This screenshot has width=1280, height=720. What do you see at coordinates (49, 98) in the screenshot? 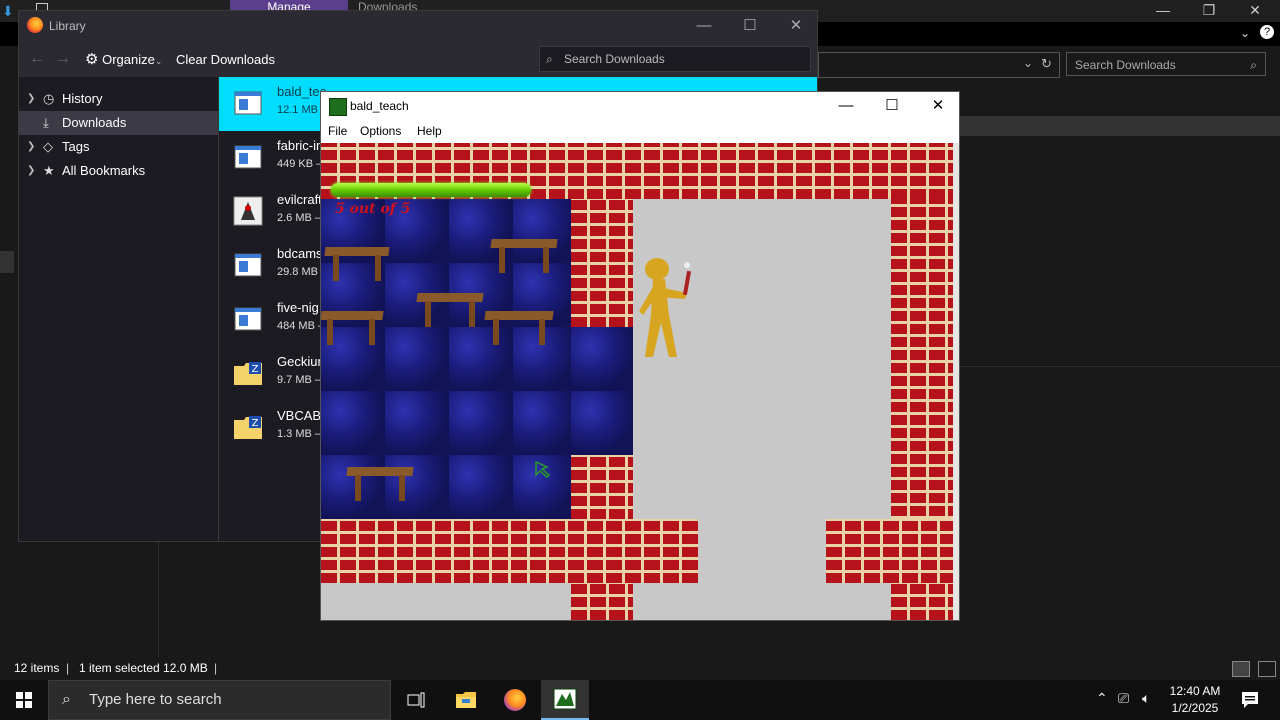
I see `history-icon: ◷` at bounding box center [49, 98].